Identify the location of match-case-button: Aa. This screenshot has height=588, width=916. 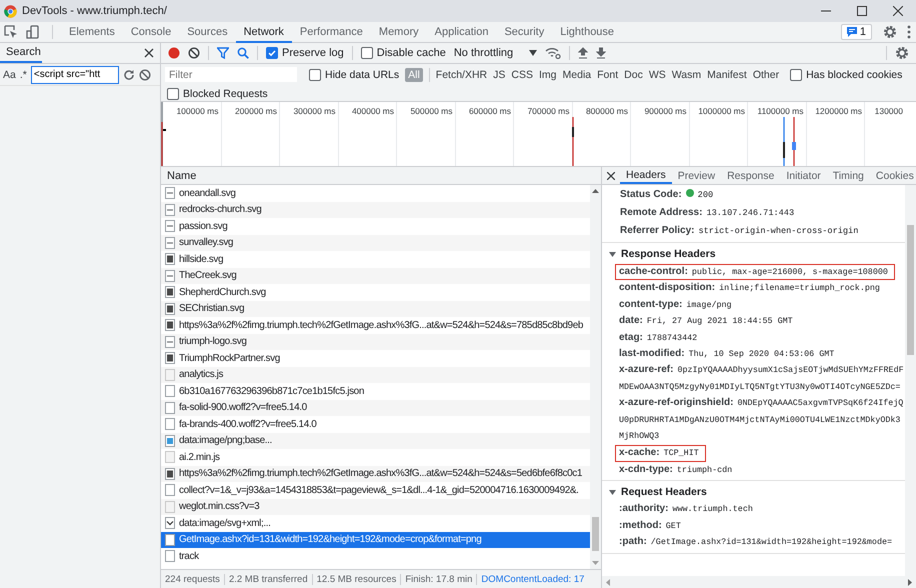
(9, 74).